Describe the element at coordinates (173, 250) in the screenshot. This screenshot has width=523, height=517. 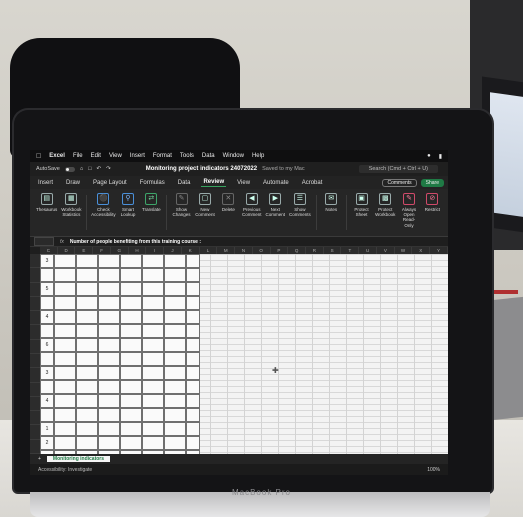
I see `column-header: J` at that location.